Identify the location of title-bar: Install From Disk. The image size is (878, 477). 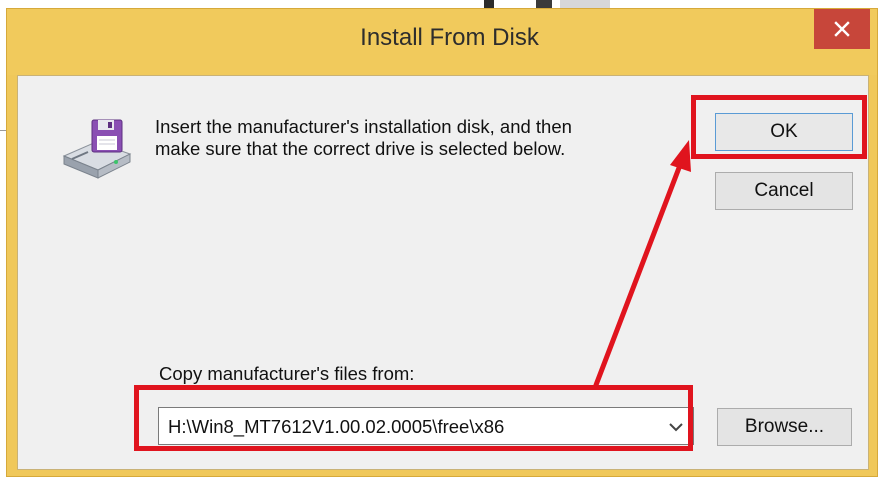
(442, 42).